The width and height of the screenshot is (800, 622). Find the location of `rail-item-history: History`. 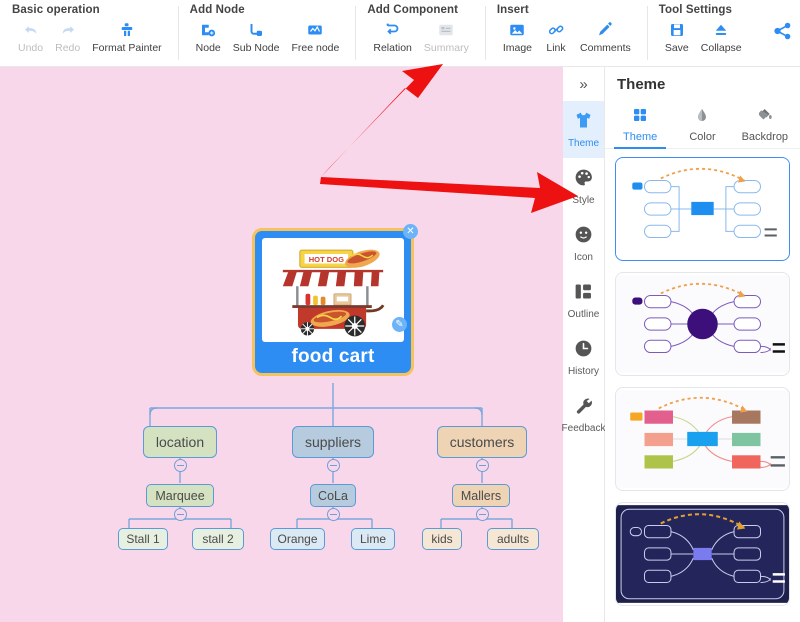

rail-item-history: History is located at coordinates (583, 357).